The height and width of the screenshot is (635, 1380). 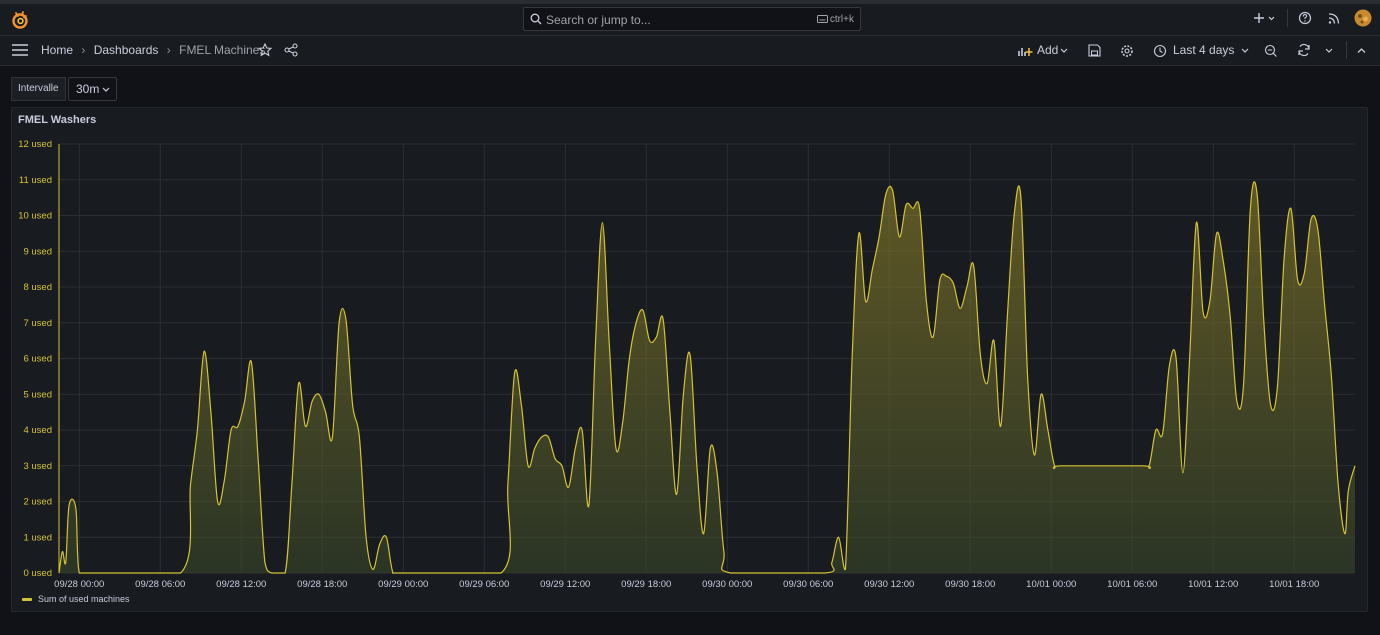 I want to click on search-input: Search or jump to... ctrl+k, so click(x=692, y=19).